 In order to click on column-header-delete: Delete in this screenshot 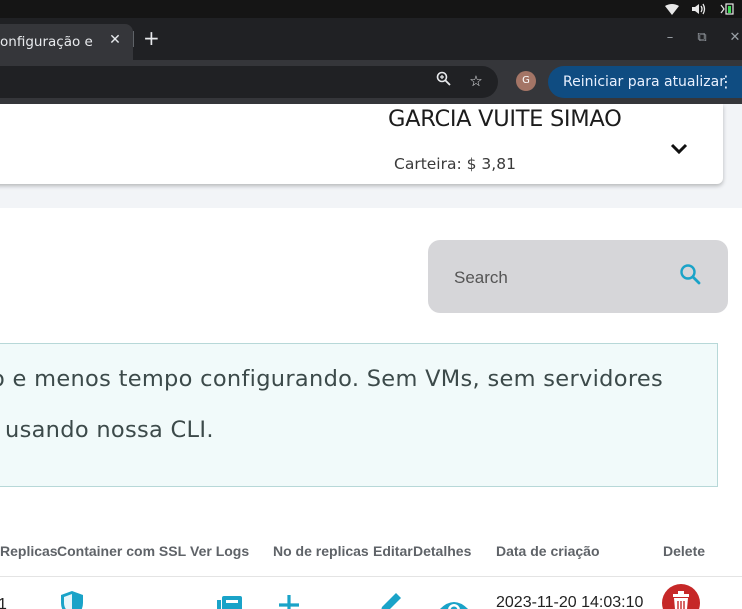, I will do `click(684, 551)`.